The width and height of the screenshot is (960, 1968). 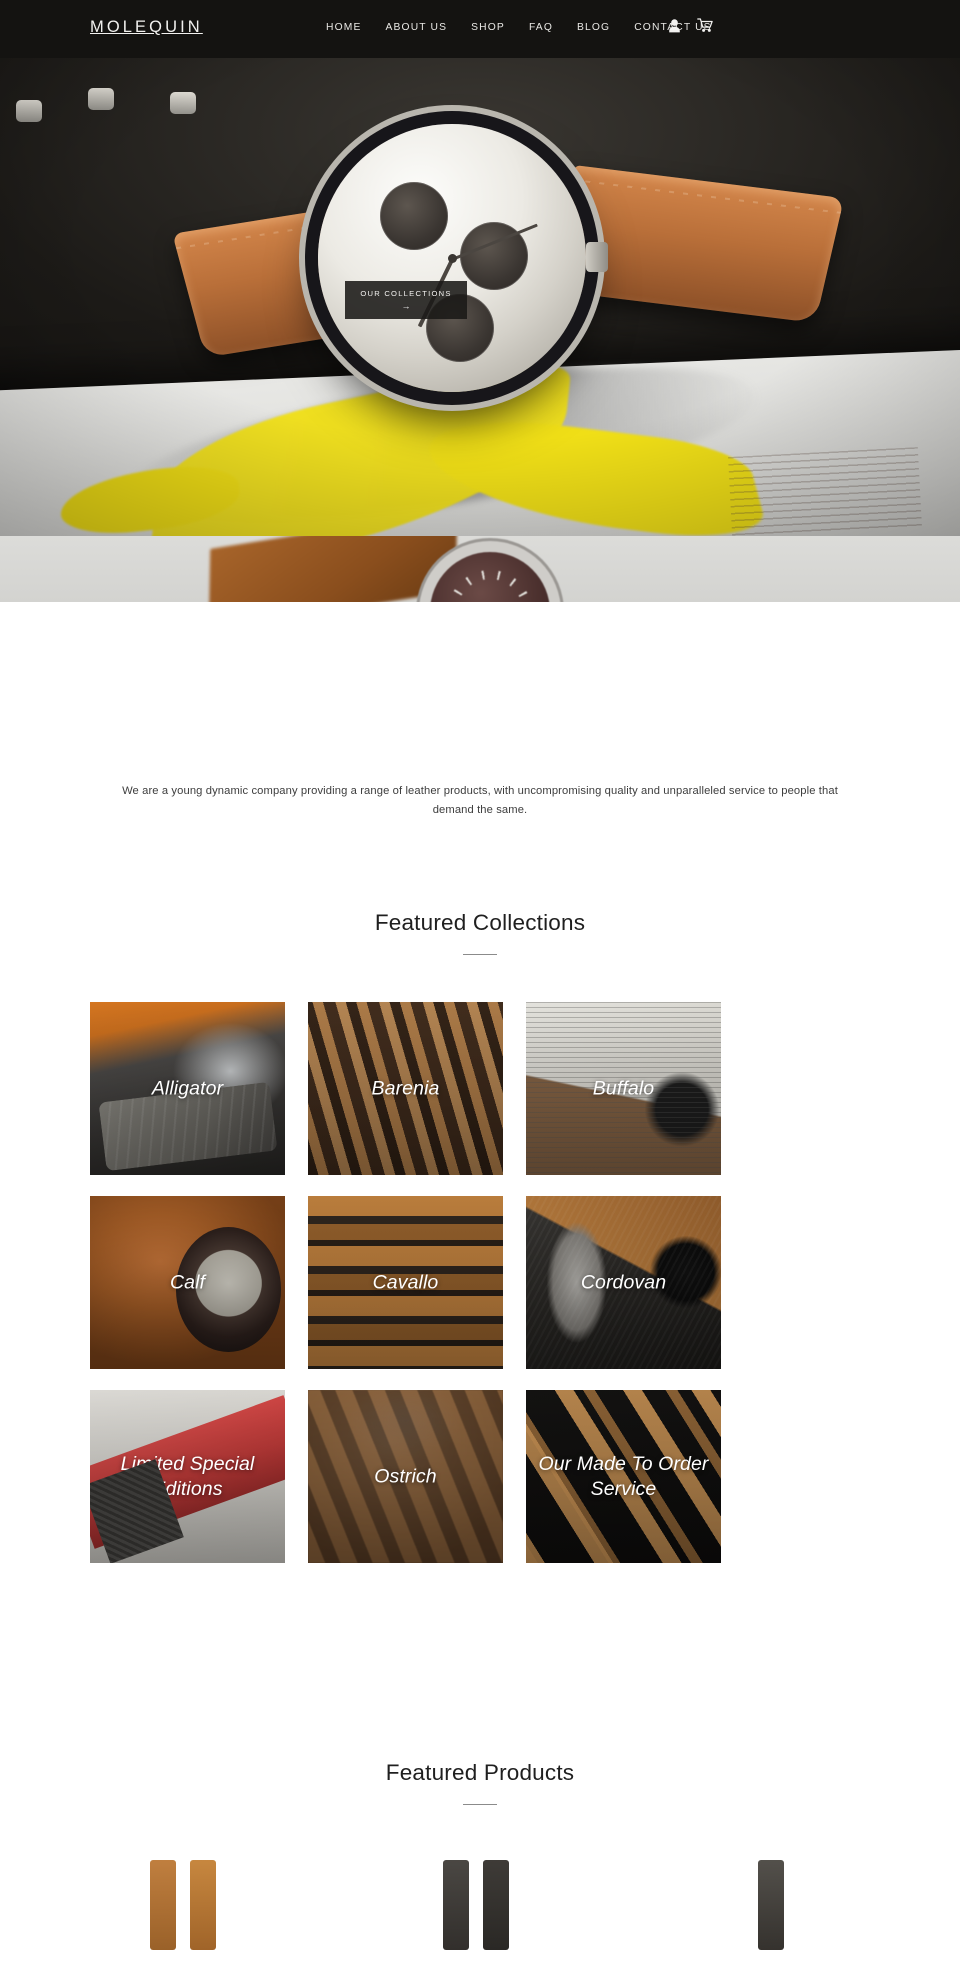 I want to click on featured-collections-title: Featured Collections, so click(x=480, y=922).